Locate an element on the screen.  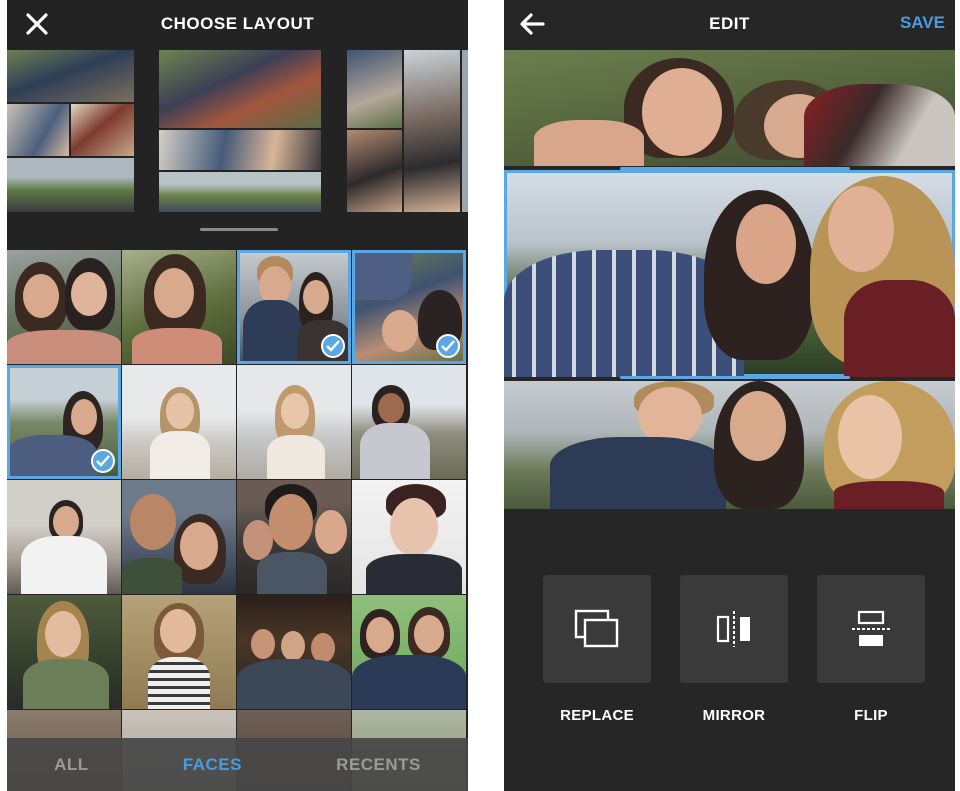
collage-pane-middle-selected is located at coordinates (729, 273).